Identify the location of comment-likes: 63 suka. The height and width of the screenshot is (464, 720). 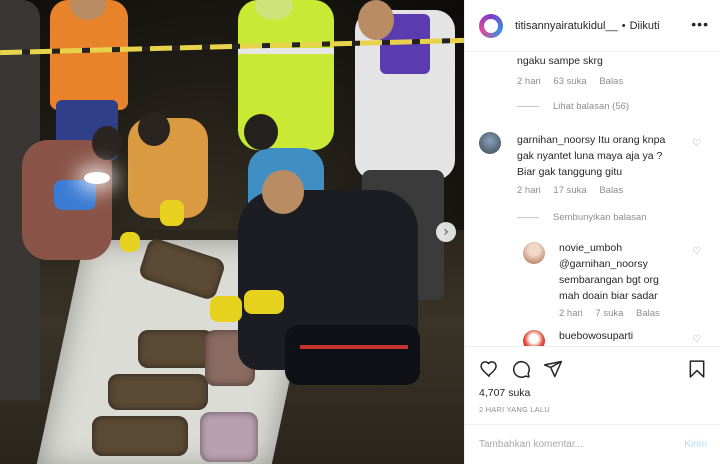
(569, 81).